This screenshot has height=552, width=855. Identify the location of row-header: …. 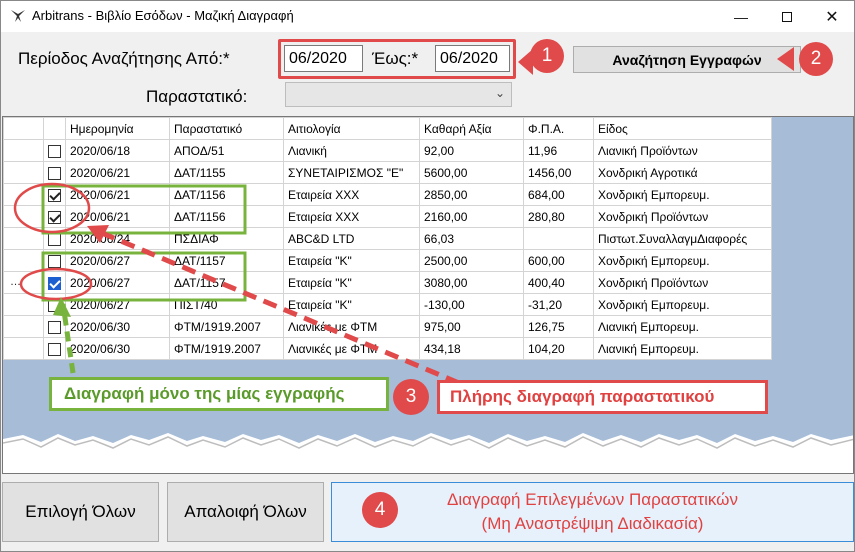
(23, 282).